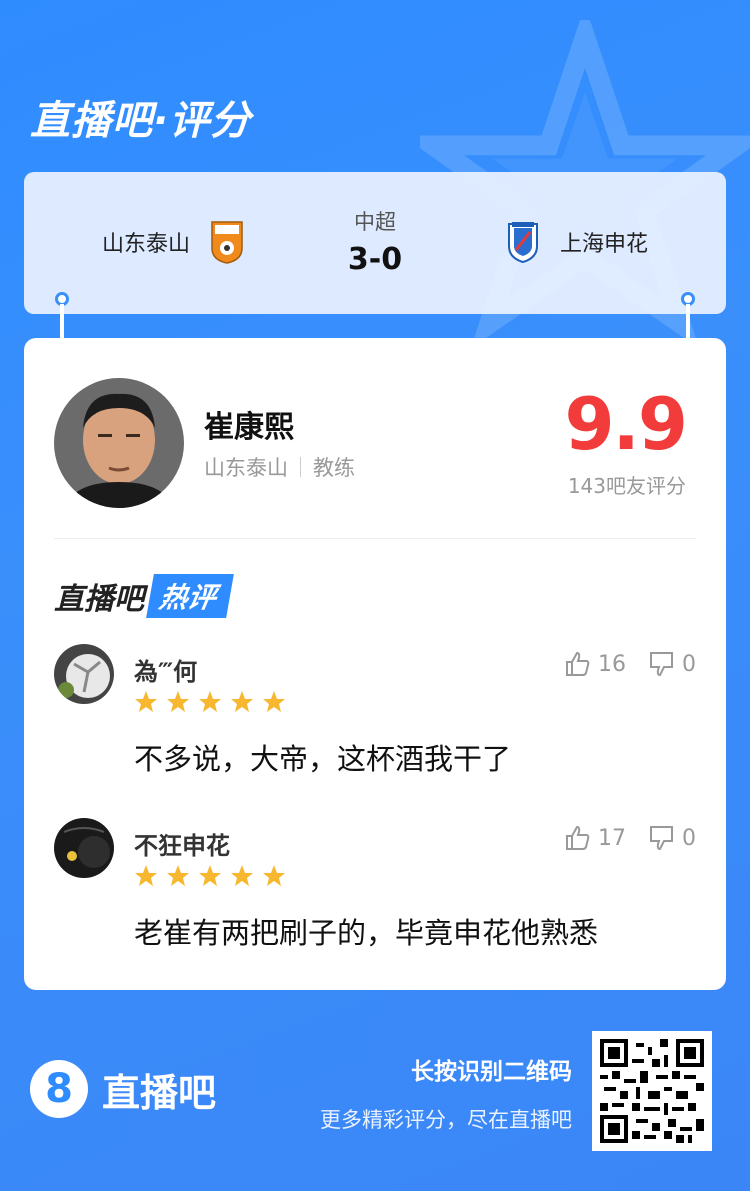  I want to click on qr-code-icon, so click(652, 1091).